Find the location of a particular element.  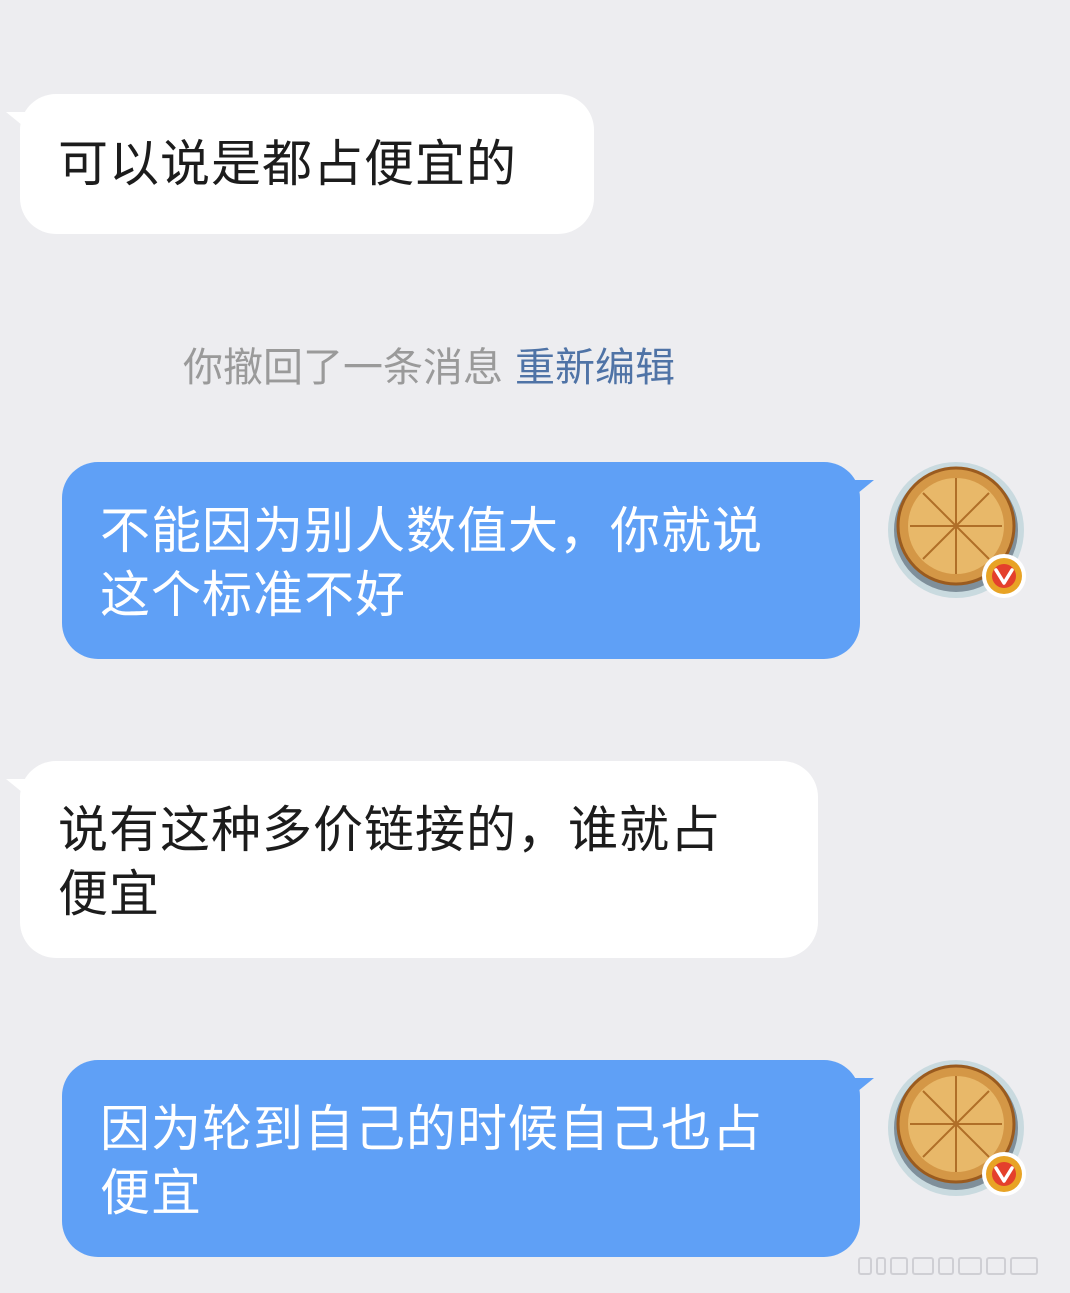

recall-notice: 你撤回了一条消息 重新编辑 is located at coordinates (429, 368).